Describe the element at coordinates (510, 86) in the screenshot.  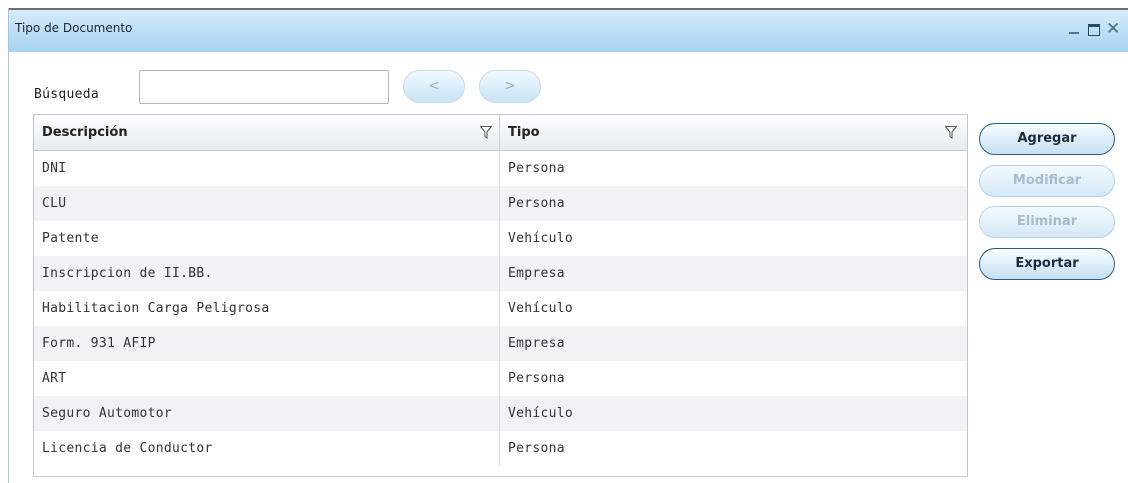
I see `next-button: >` at that location.